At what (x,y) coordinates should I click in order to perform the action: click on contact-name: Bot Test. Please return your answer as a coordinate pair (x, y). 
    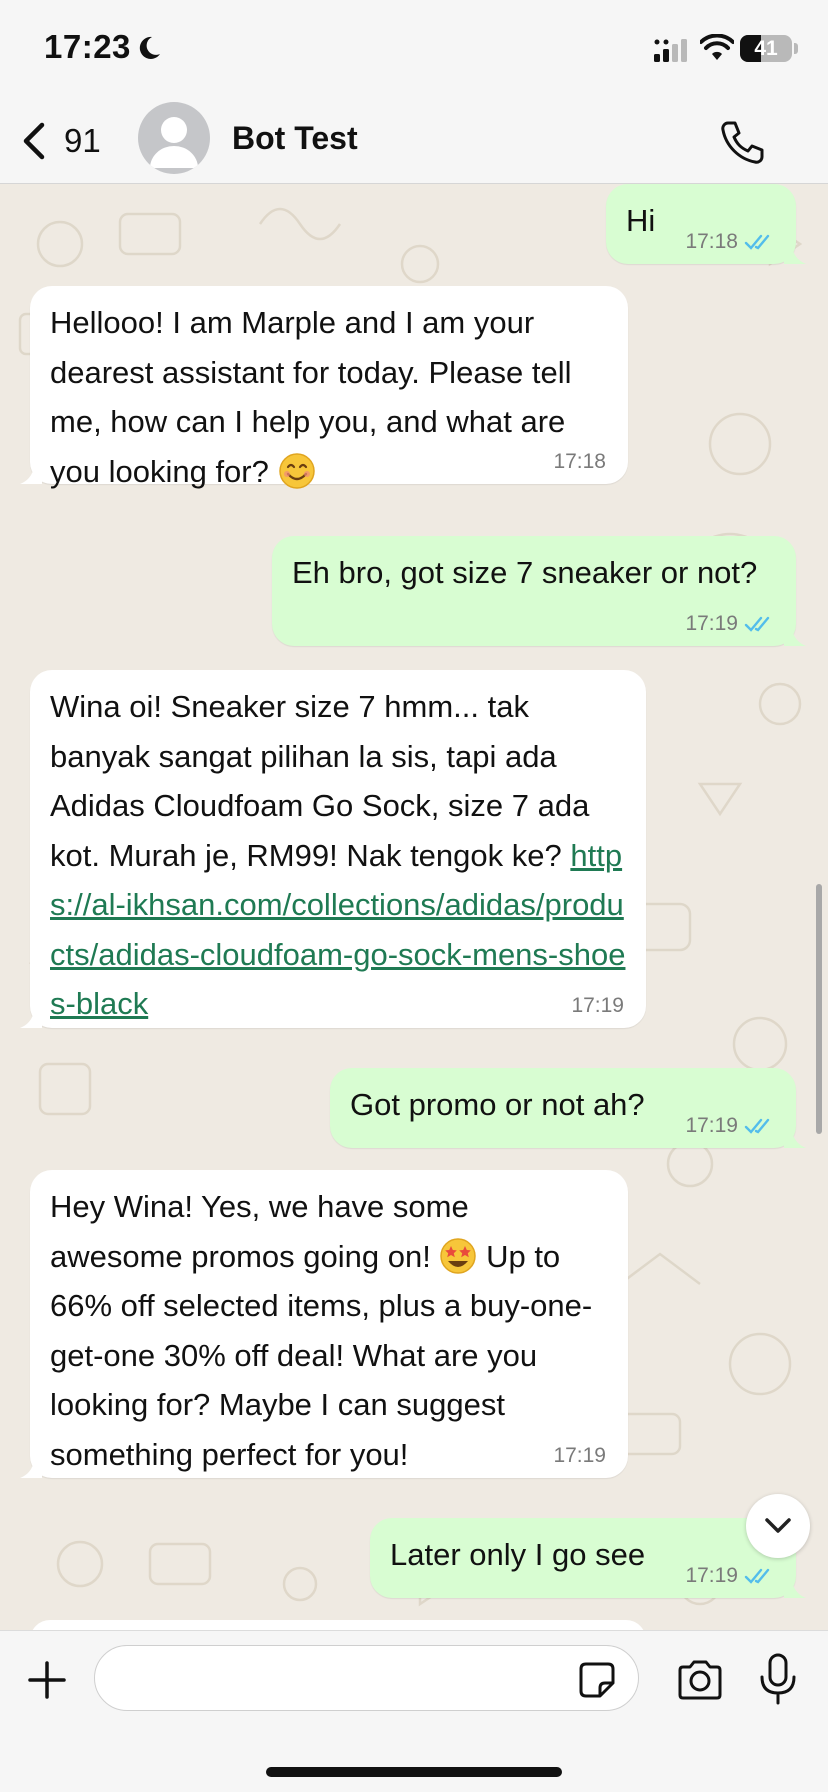
    Looking at the image, I should click on (295, 138).